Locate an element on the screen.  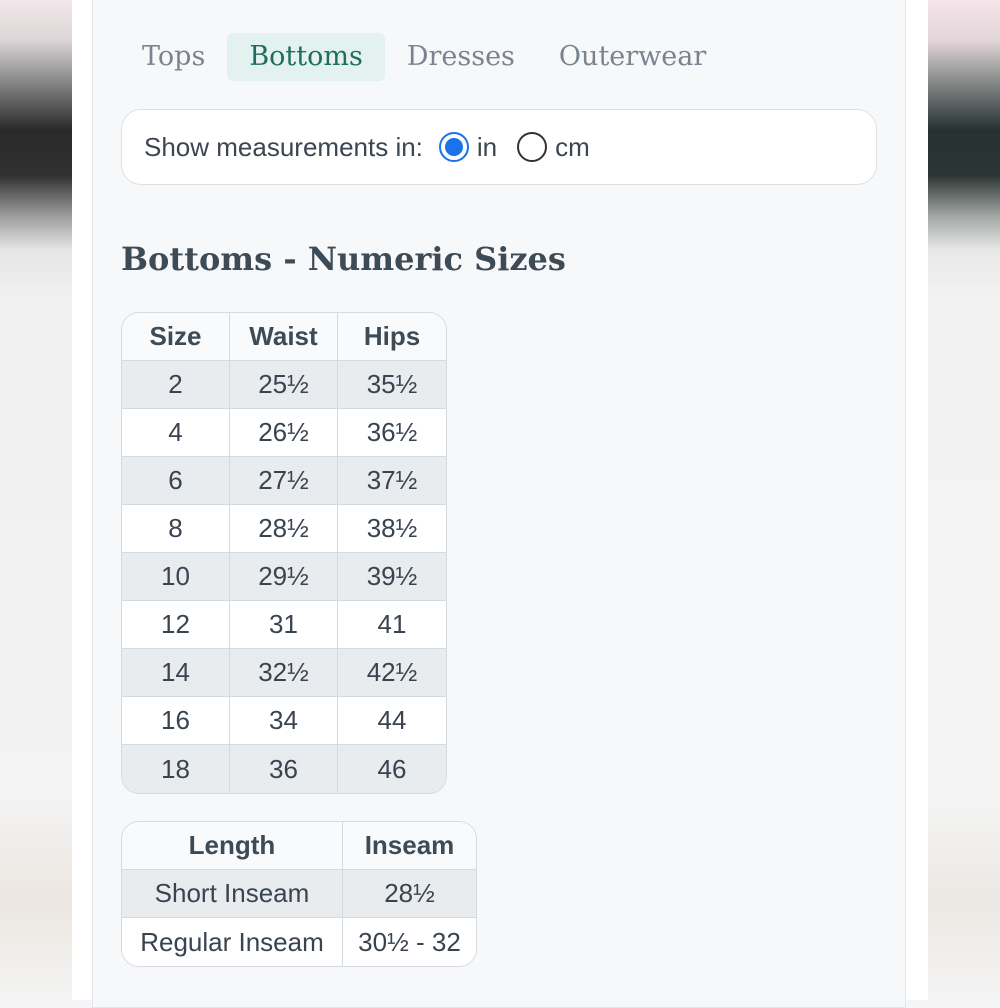
cell-waist: 28½ is located at coordinates (284, 529).